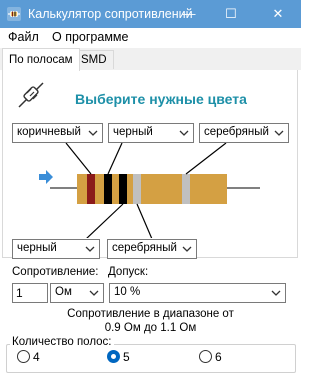  What do you see at coordinates (150, 314) in the screenshot?
I see `range-text-line1: Сопротивление в диапазоне от` at bounding box center [150, 314].